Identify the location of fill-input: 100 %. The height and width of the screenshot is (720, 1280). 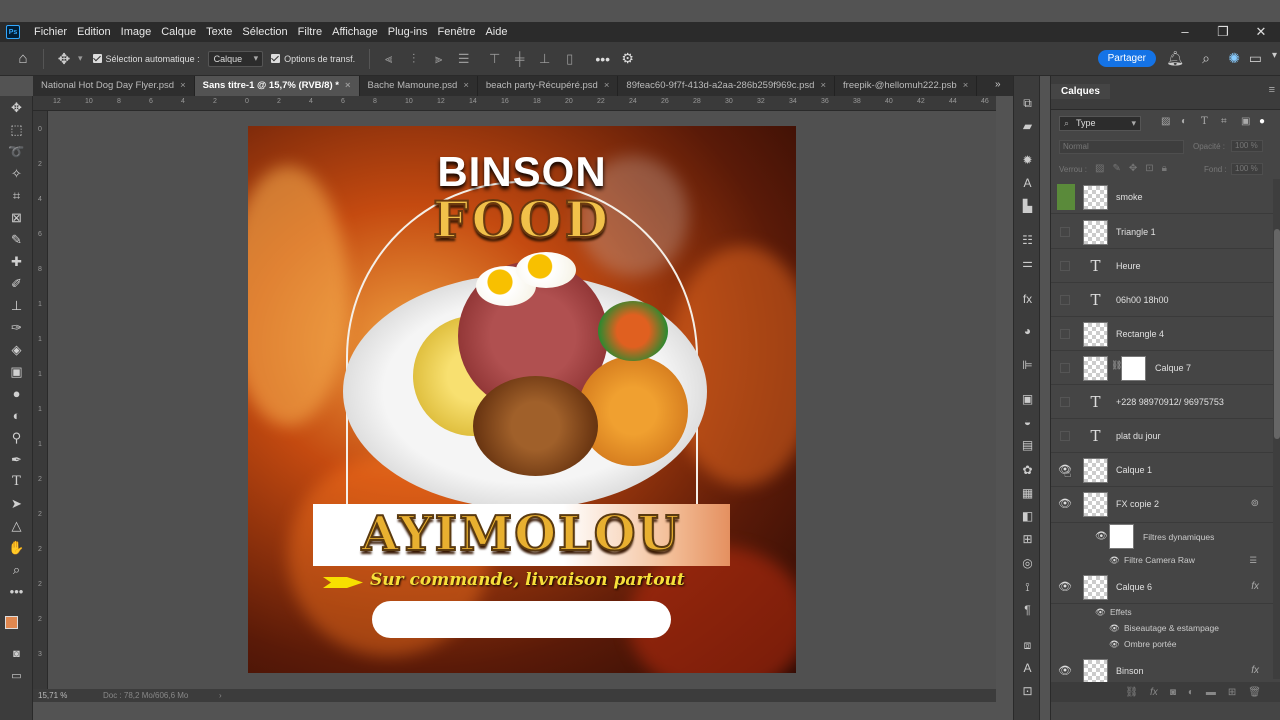
(1247, 169).